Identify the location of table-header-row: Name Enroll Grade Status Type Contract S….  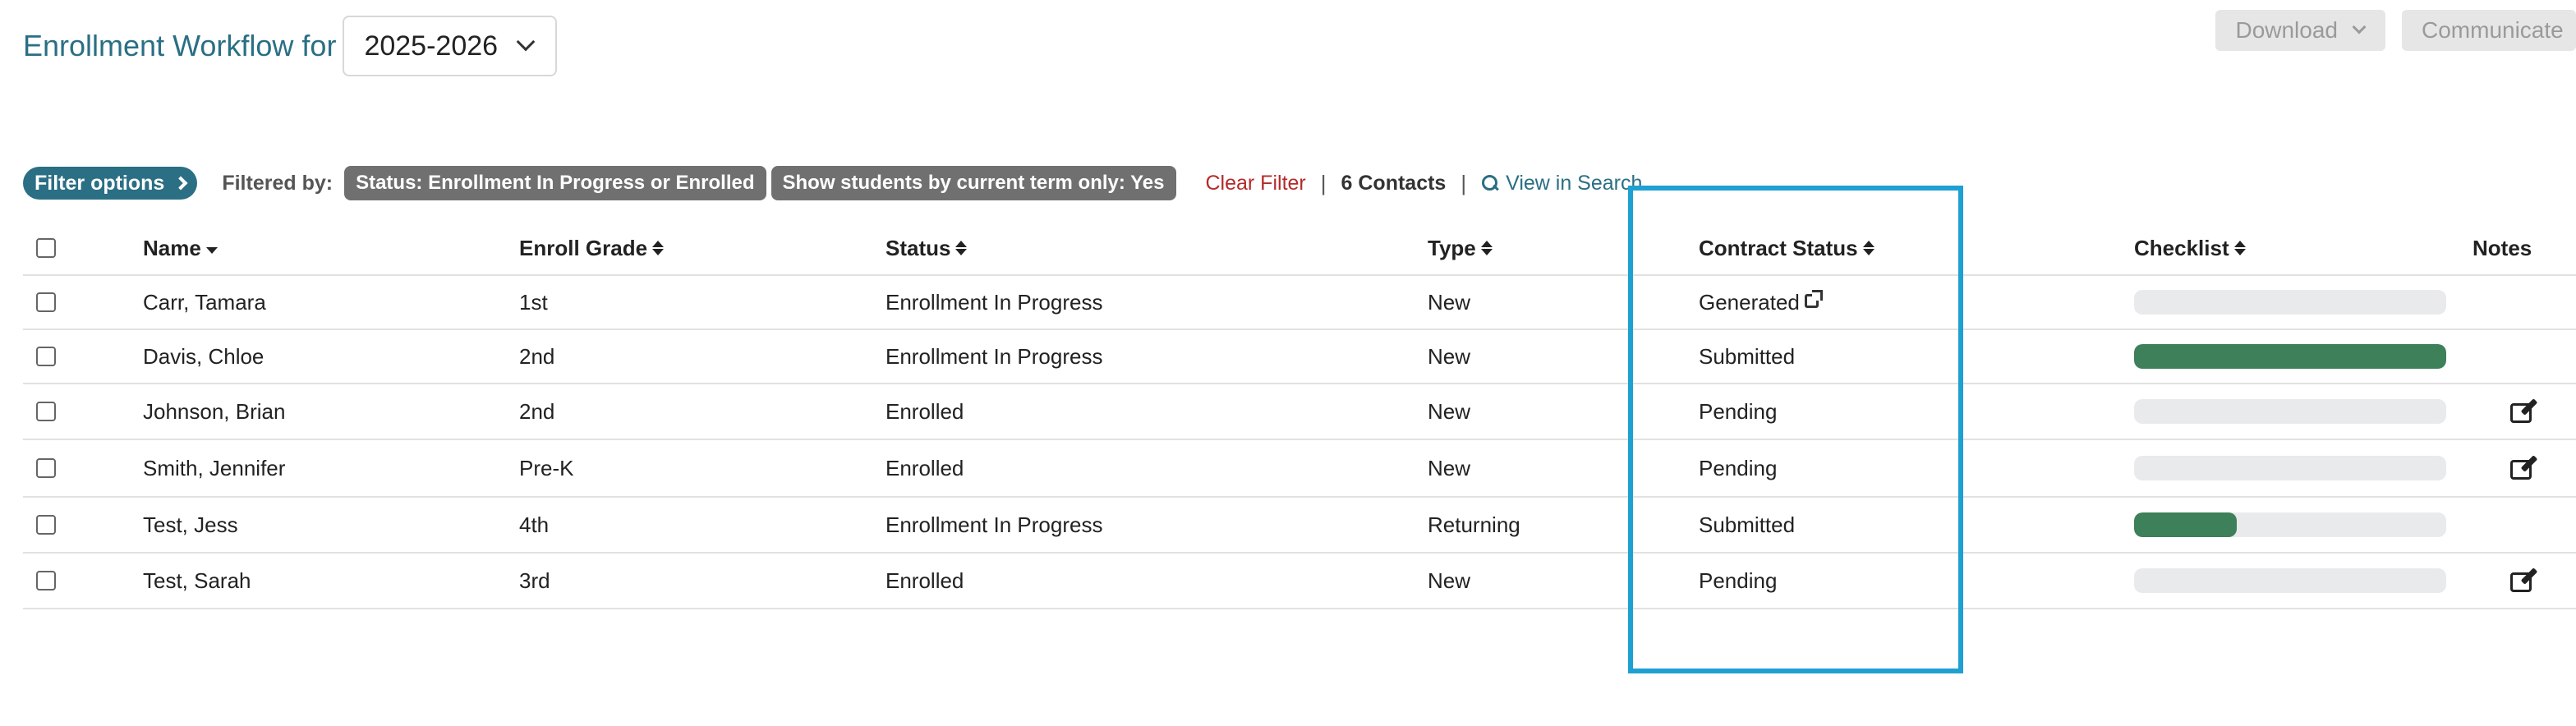
(1299, 249).